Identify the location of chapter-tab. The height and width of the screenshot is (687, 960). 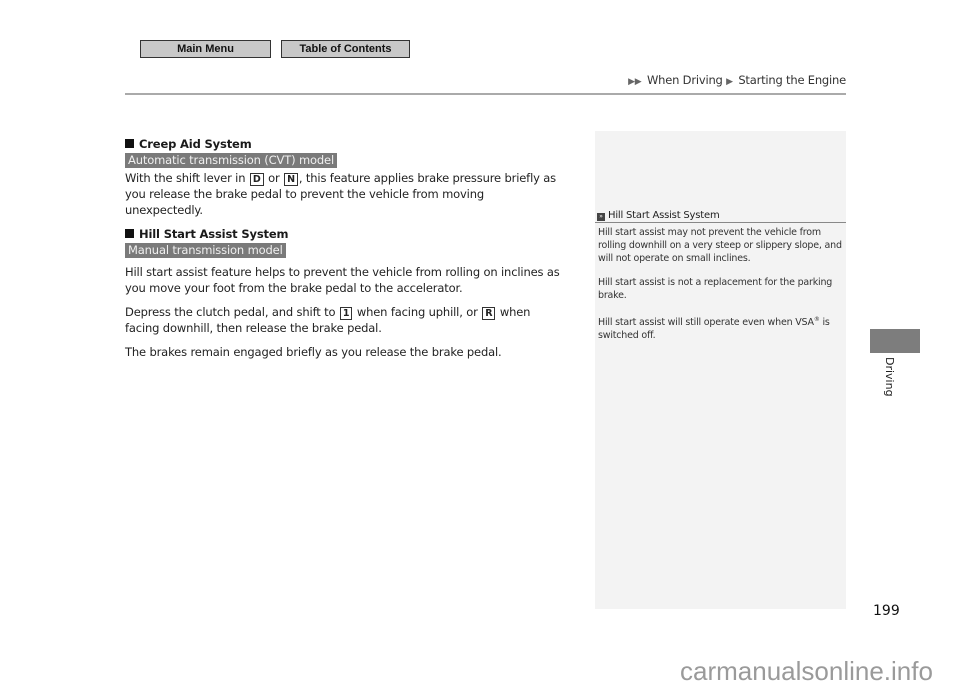
(895, 341).